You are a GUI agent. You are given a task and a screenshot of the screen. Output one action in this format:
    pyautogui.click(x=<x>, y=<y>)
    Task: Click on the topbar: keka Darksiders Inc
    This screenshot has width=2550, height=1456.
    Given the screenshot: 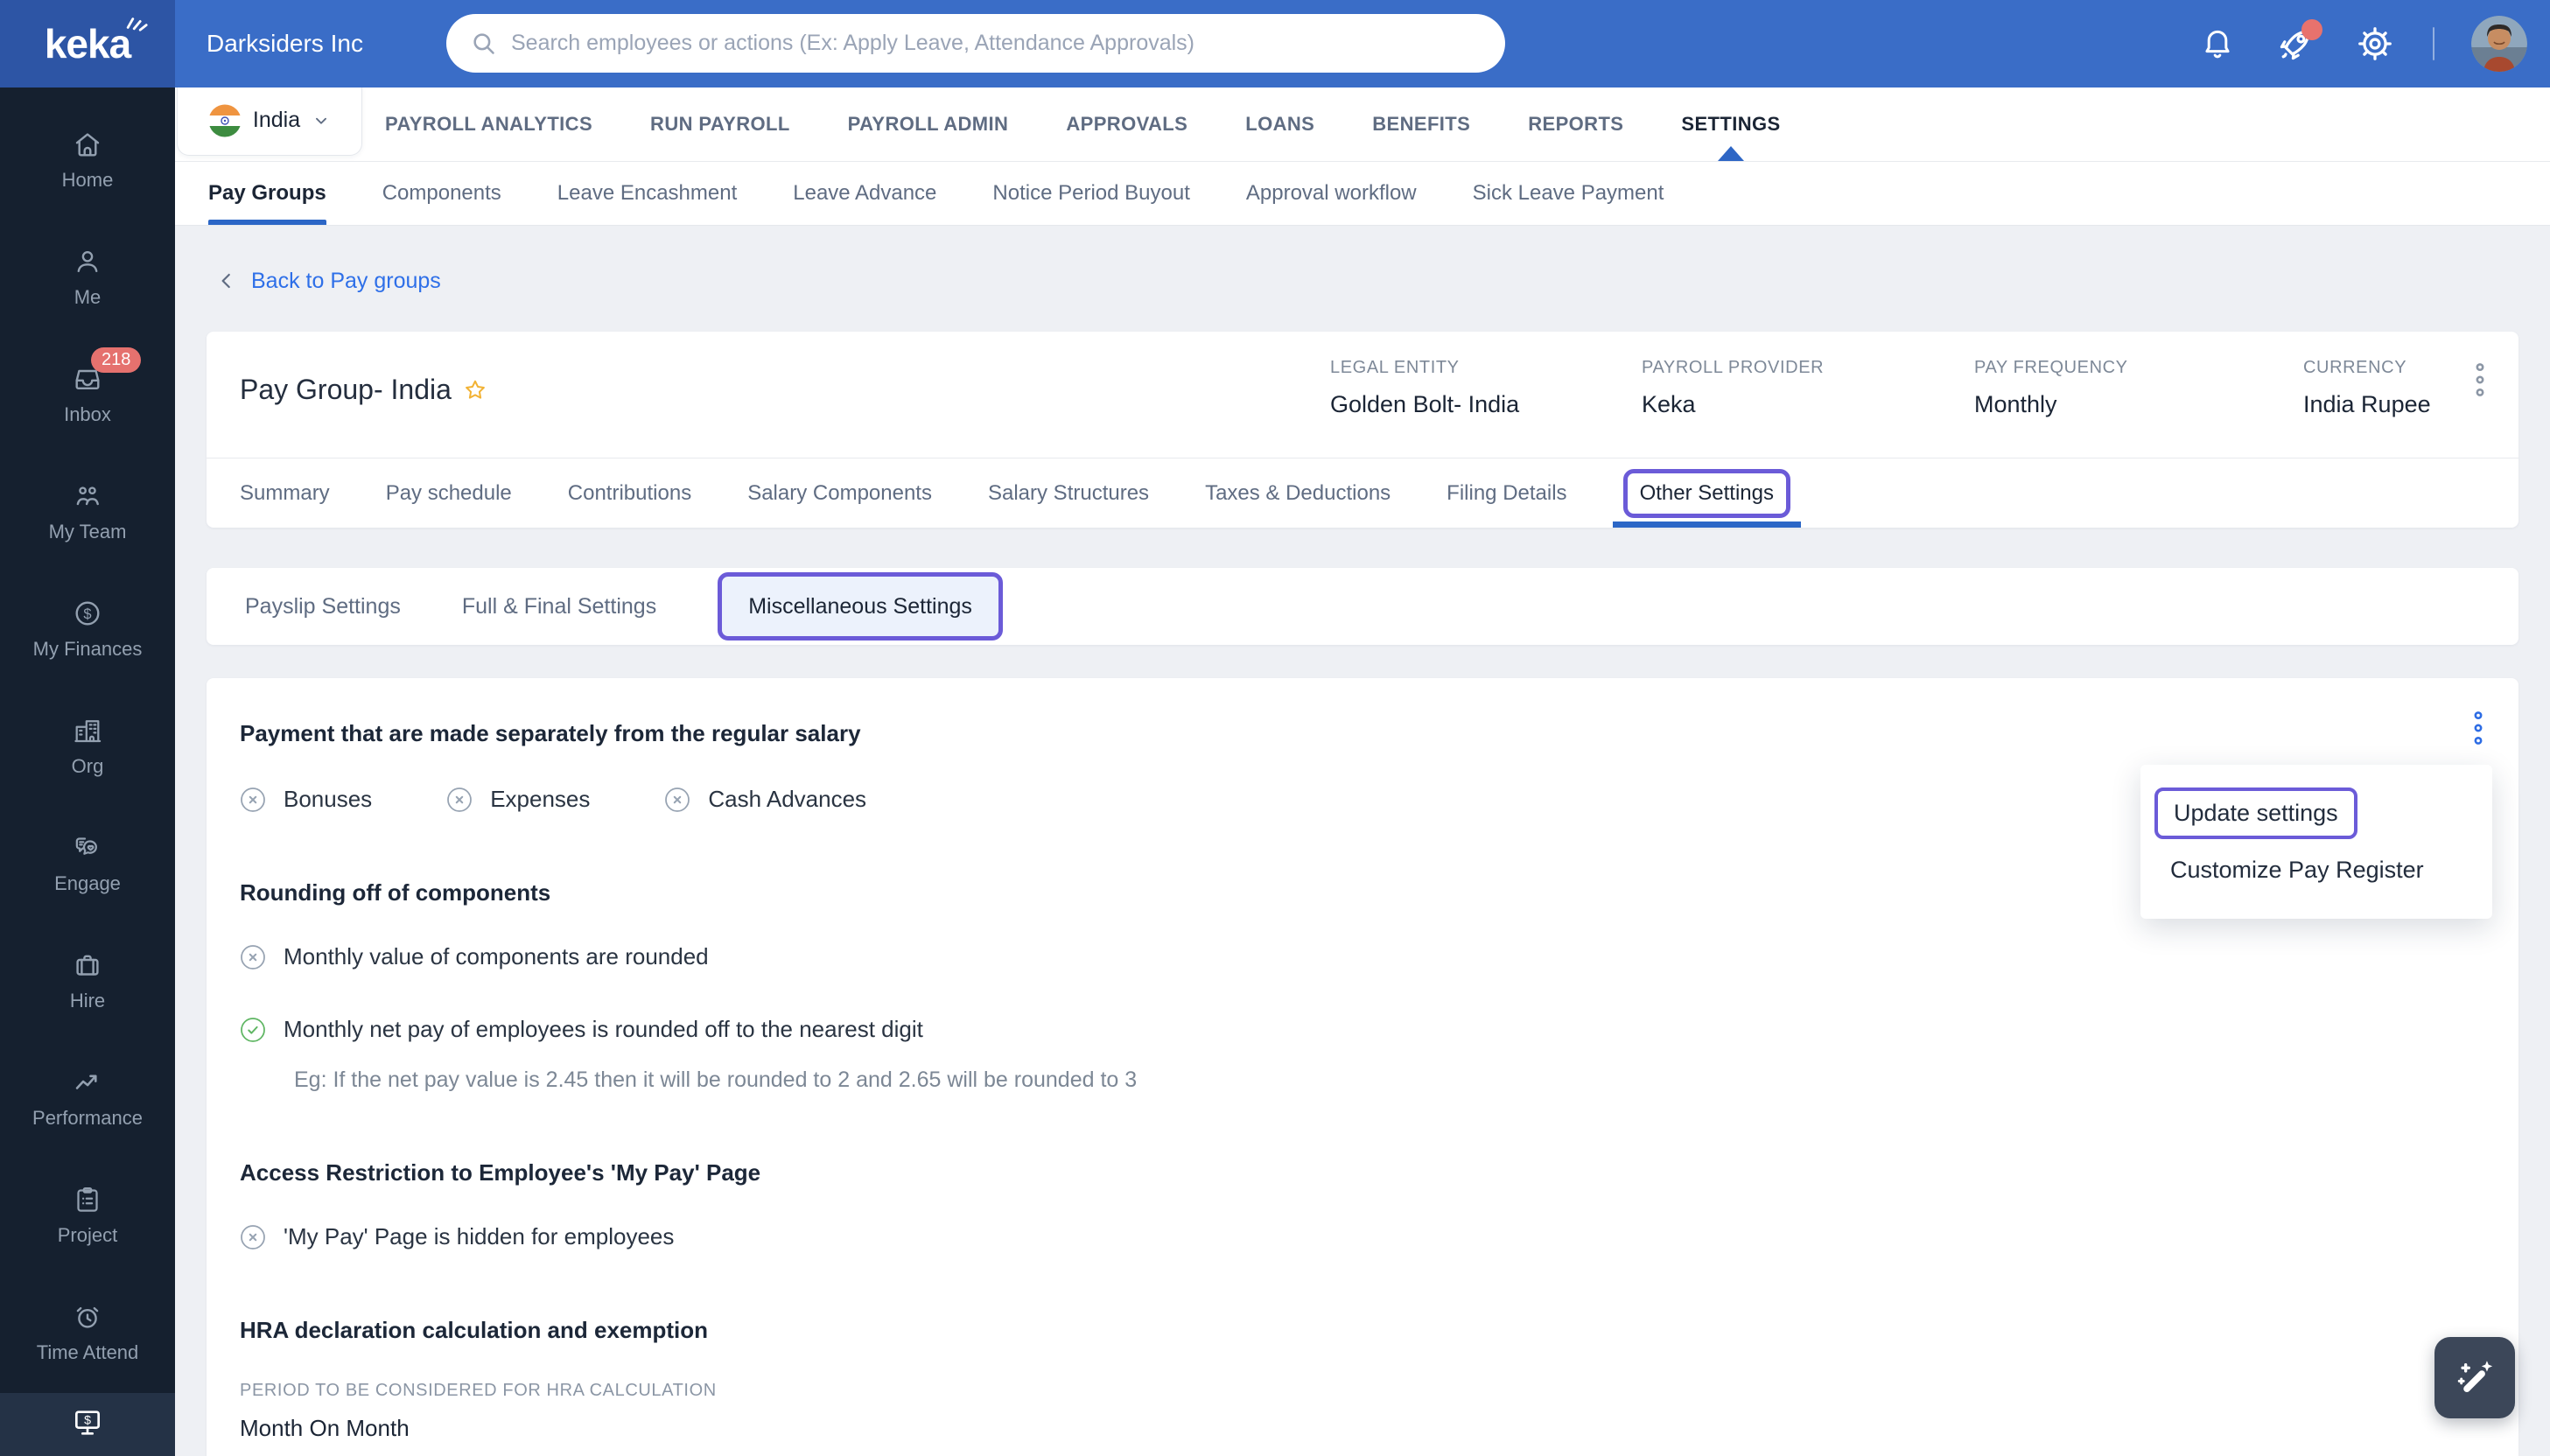 What is the action you would take?
    pyautogui.click(x=1275, y=44)
    